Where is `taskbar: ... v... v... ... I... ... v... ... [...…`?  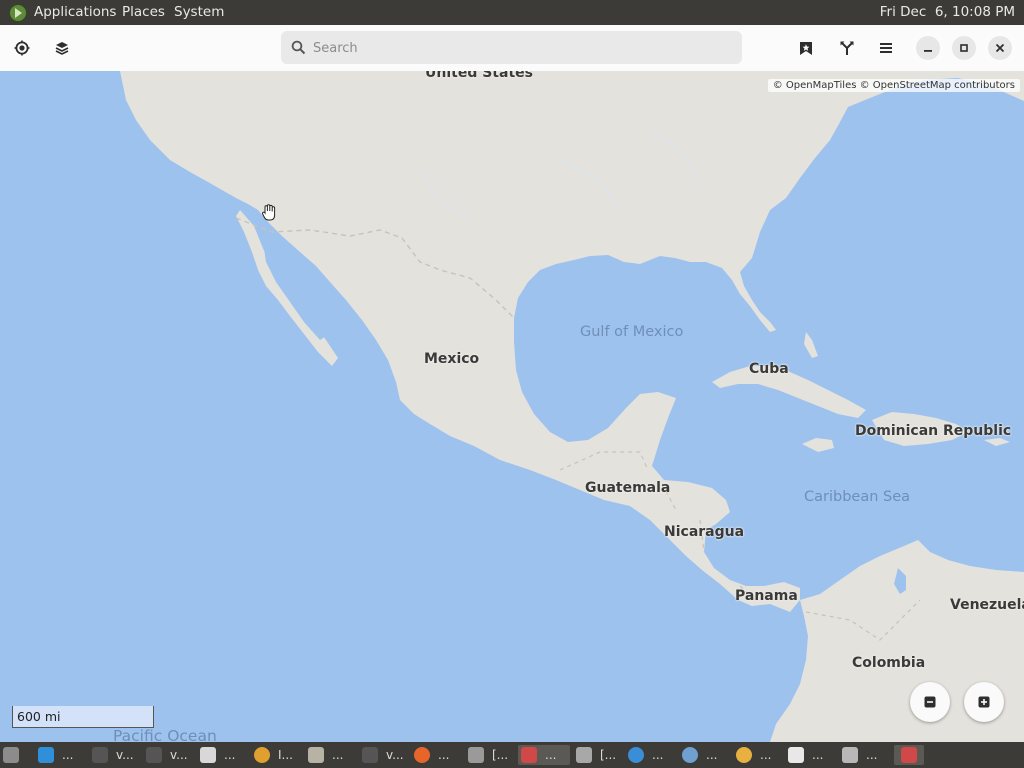
taskbar: ... v... v... ... I... ... v... ... [...… is located at coordinates (512, 755).